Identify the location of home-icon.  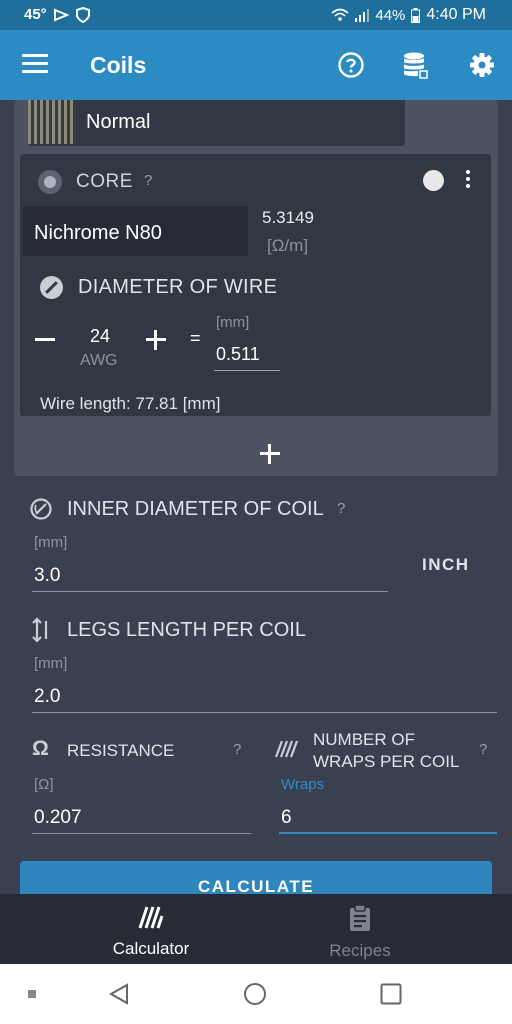
(255, 994).